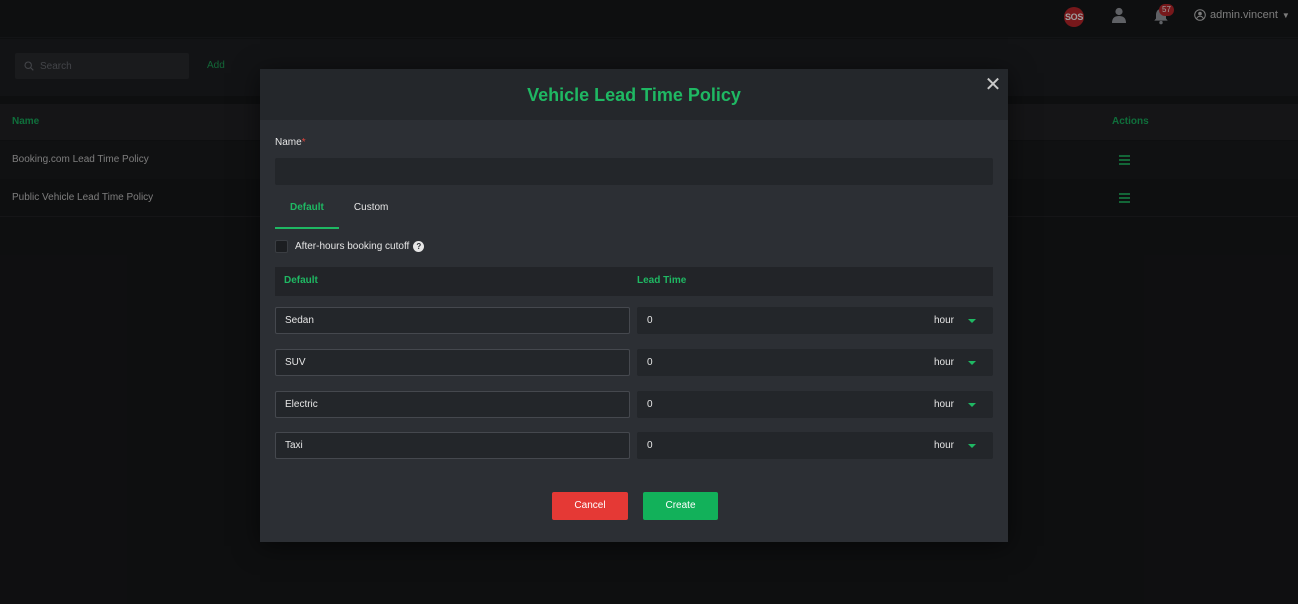 The width and height of the screenshot is (1298, 604). I want to click on lead-time-row: Sedan hour, so click(634, 320).